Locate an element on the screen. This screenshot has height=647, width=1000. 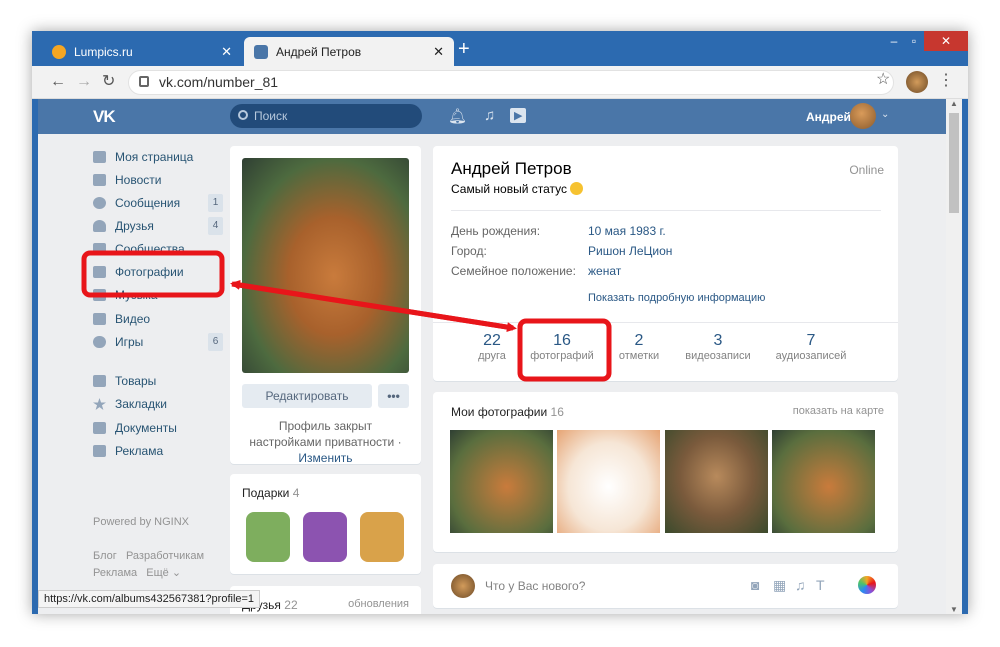
back-icon: ← is located at coordinates (58, 82).